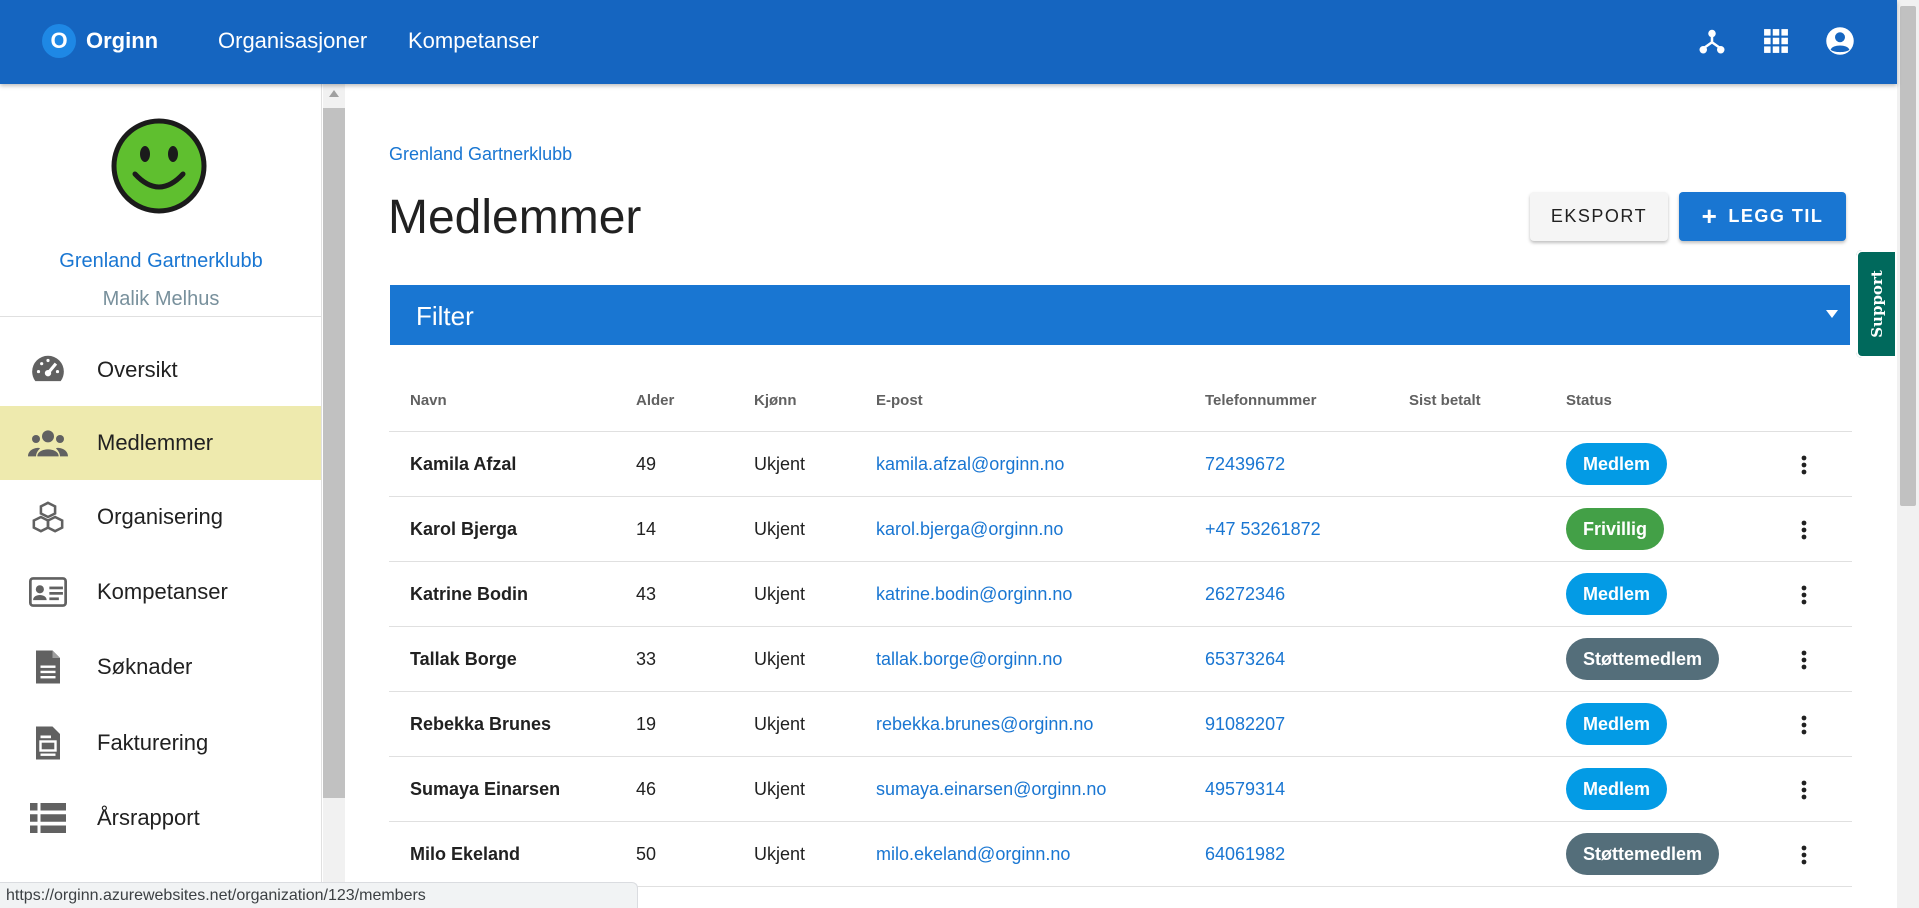 The height and width of the screenshot is (908, 1919). I want to click on support-label: Support, so click(1876, 304).